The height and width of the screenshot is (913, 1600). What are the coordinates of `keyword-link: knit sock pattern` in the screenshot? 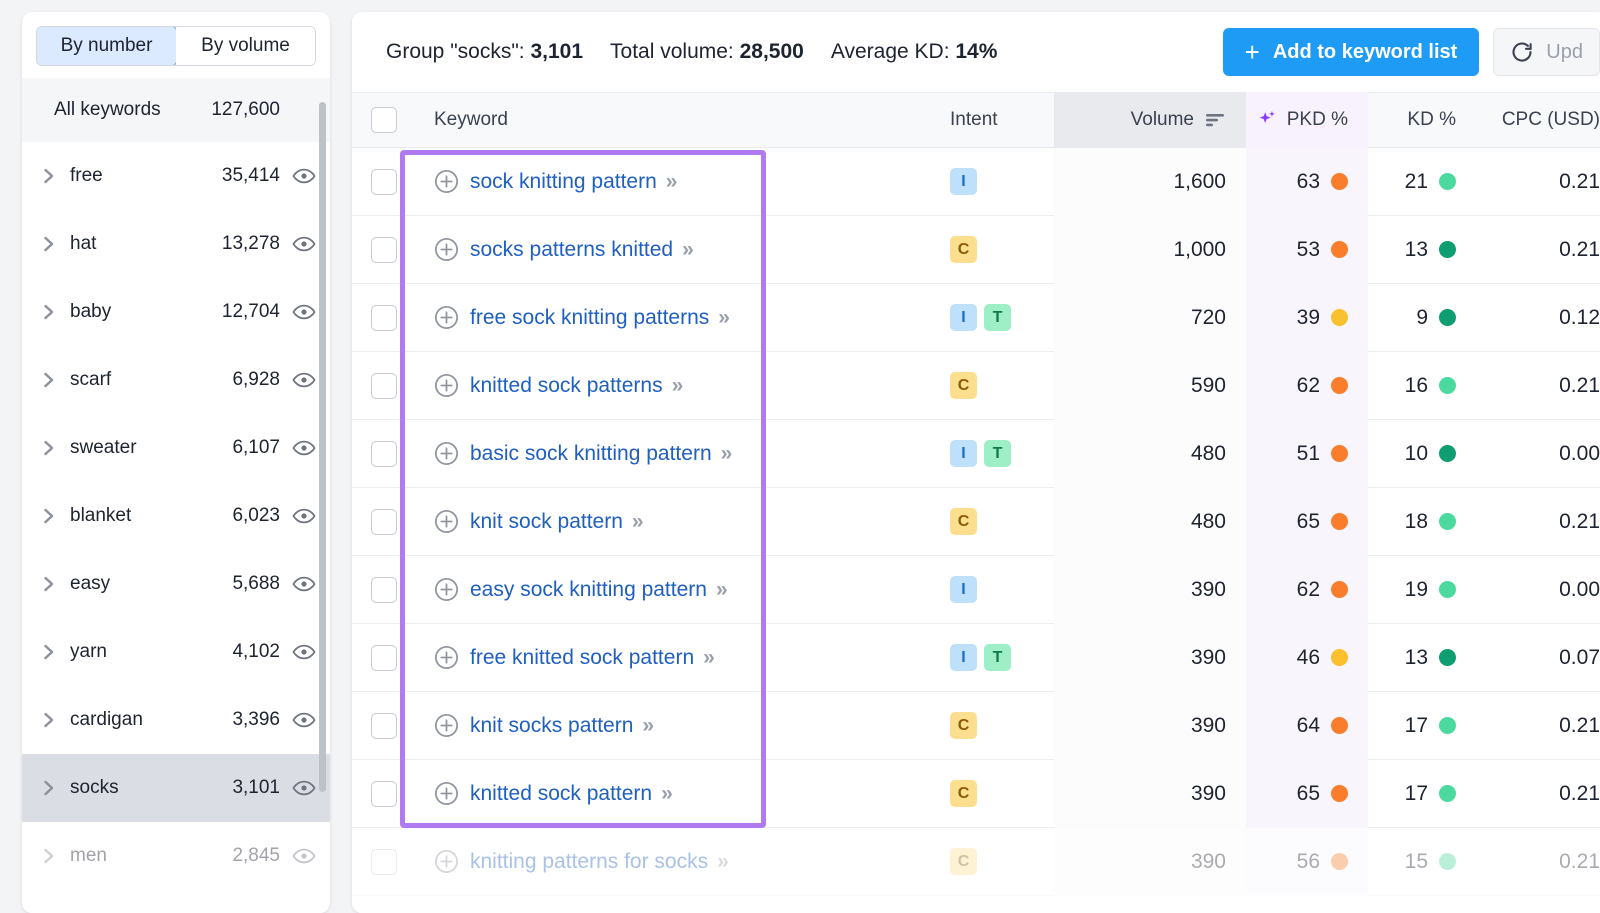 It's located at (546, 522).